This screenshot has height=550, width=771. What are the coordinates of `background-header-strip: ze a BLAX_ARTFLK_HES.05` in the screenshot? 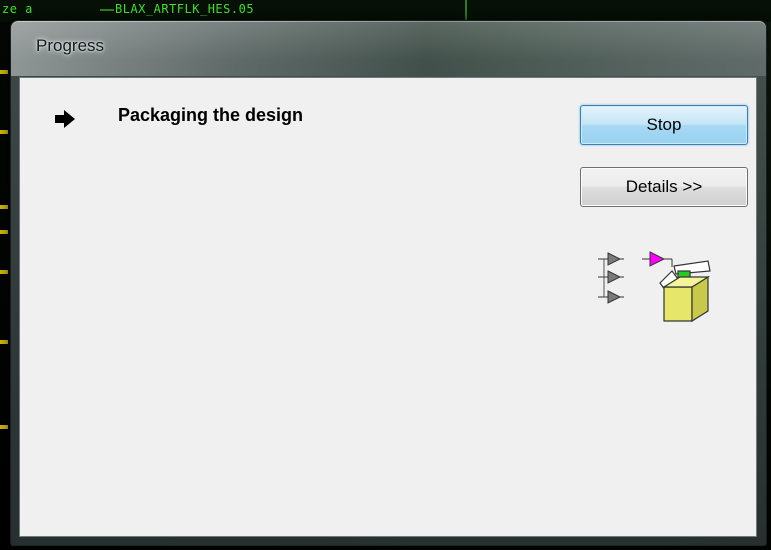 It's located at (385, 11).